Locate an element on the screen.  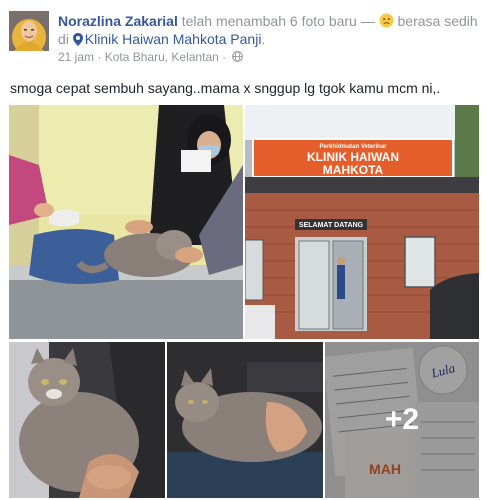
photo-cat-held is located at coordinates (87, 420).